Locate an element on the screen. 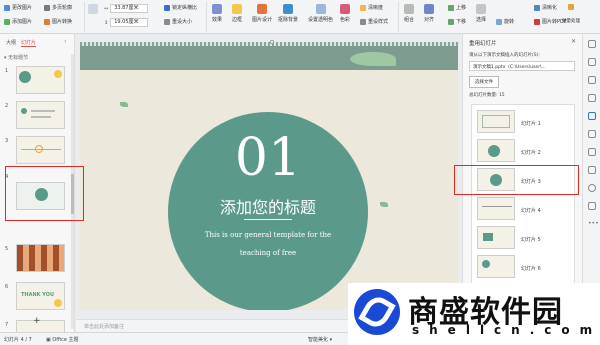 The width and height of the screenshot is (600, 345). remove-background-button: 抠除背景 is located at coordinates (288, 13).